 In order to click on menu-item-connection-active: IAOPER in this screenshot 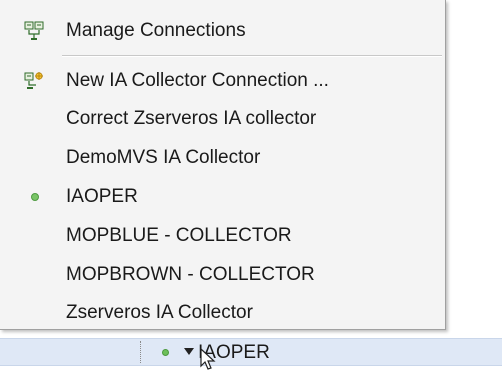, I will do `click(222, 197)`.